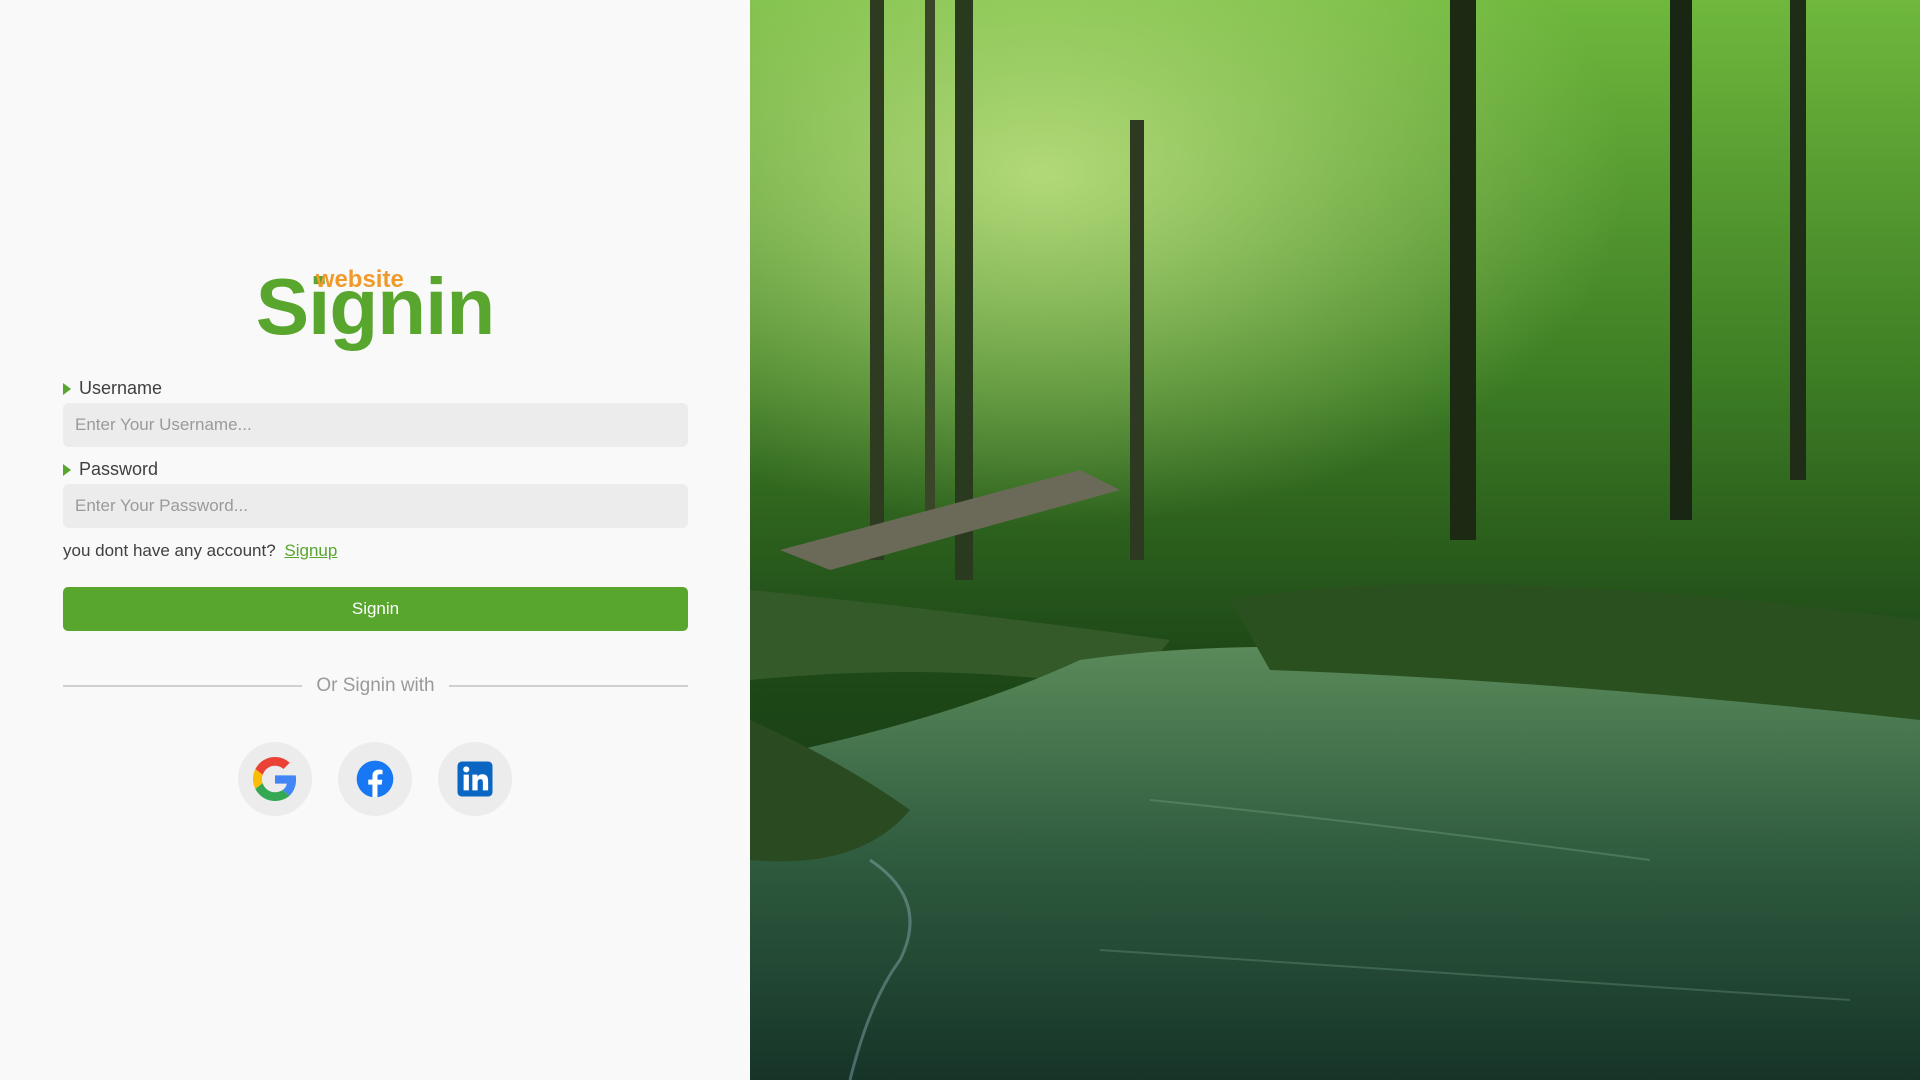  Describe the element at coordinates (310, 550) in the screenshot. I see `signup-link: Signup` at that location.